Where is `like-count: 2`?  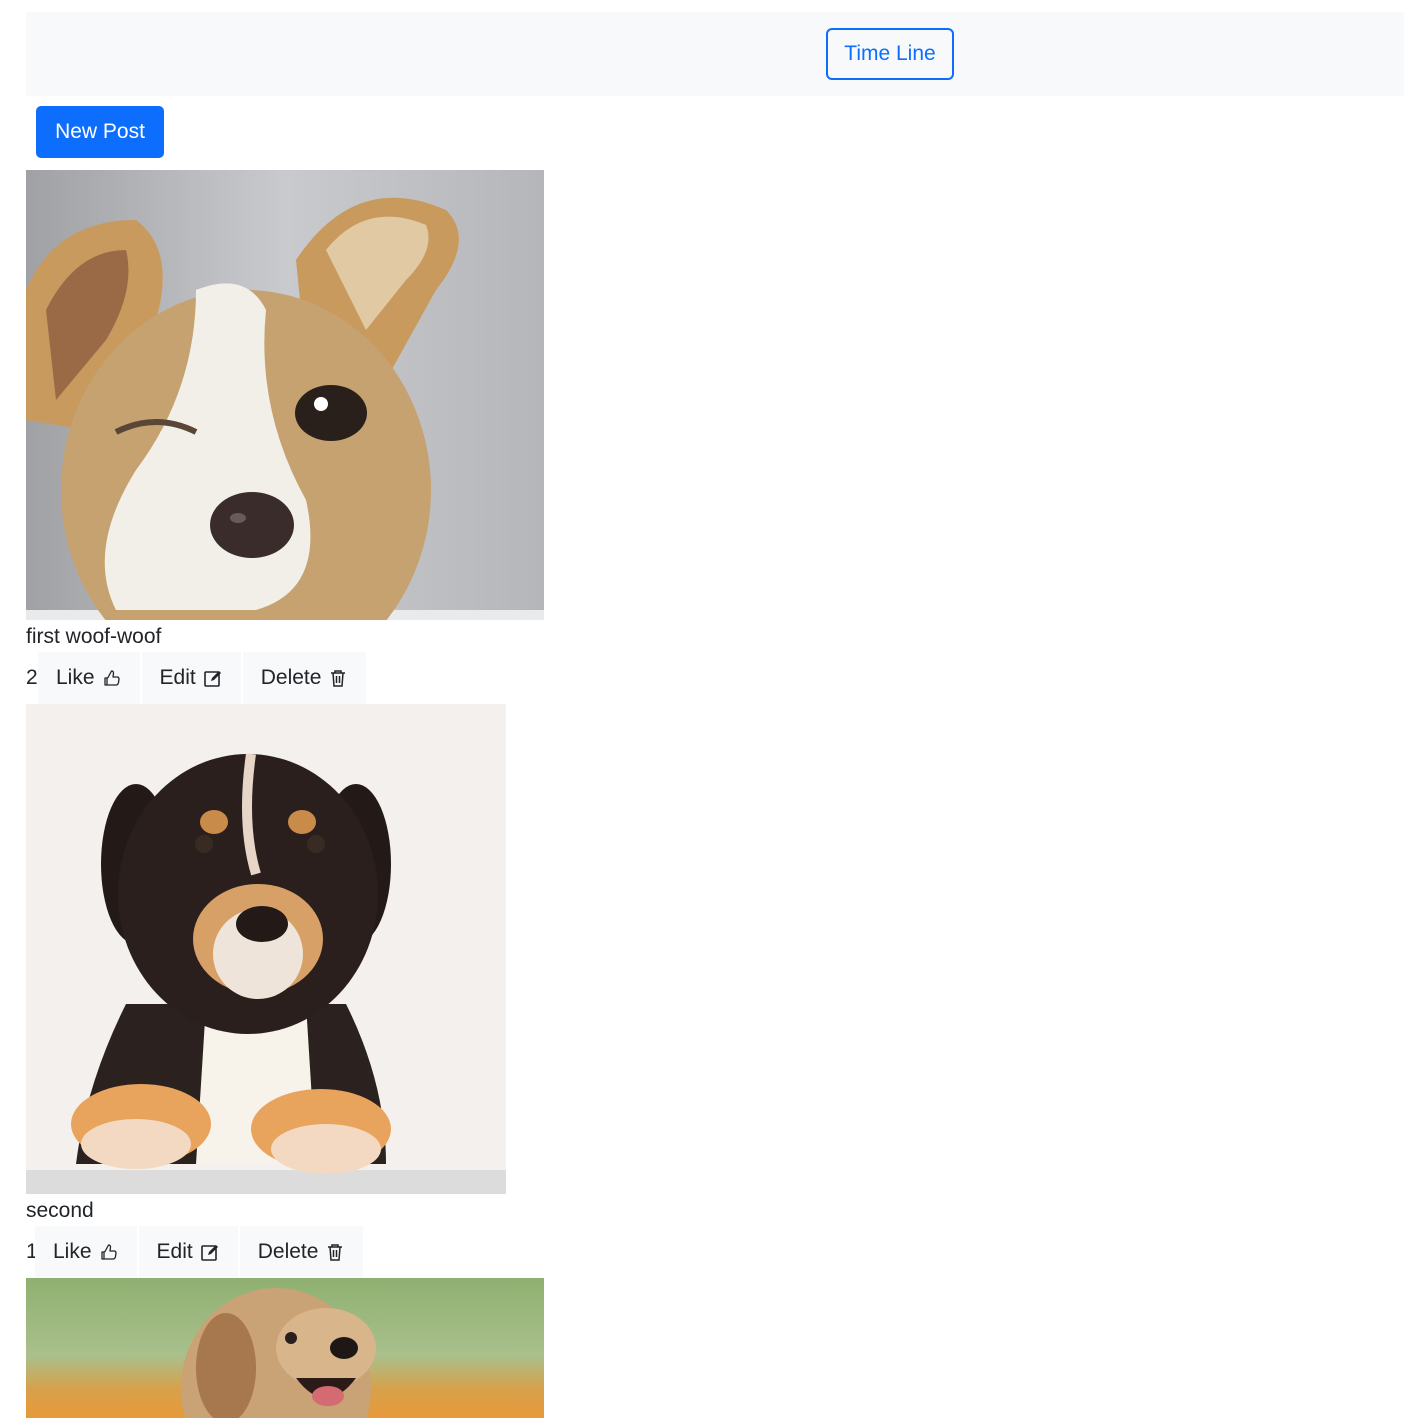 like-count: 2 is located at coordinates (32, 677).